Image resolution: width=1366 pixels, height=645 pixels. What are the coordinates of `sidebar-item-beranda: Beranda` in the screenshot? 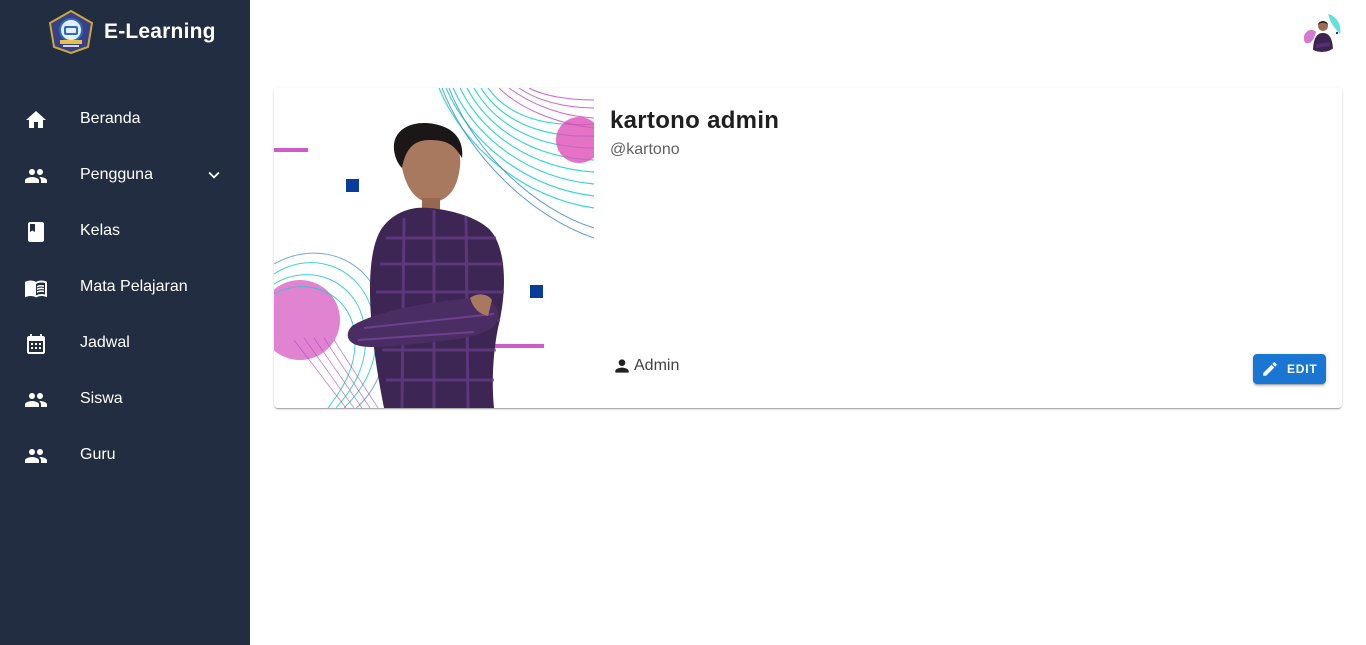 It's located at (125, 120).